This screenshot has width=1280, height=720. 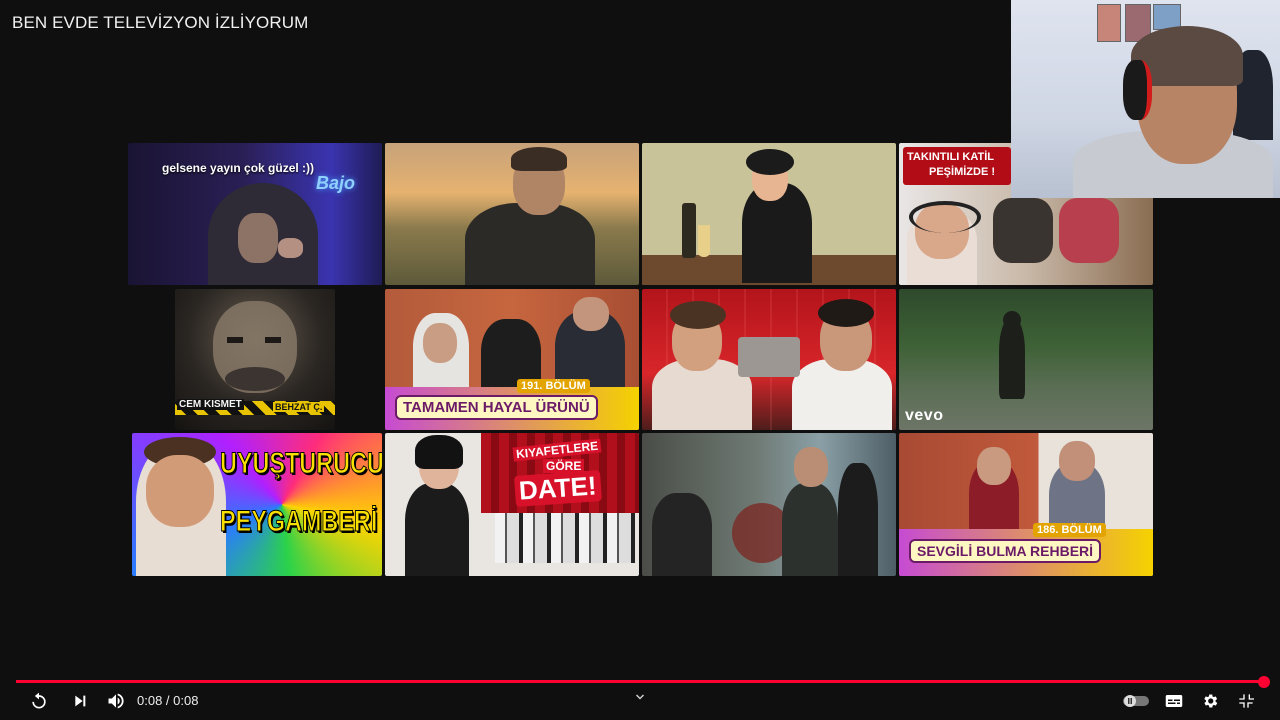 I want to click on exit-fullscreen-icon, so click(x=1246, y=701).